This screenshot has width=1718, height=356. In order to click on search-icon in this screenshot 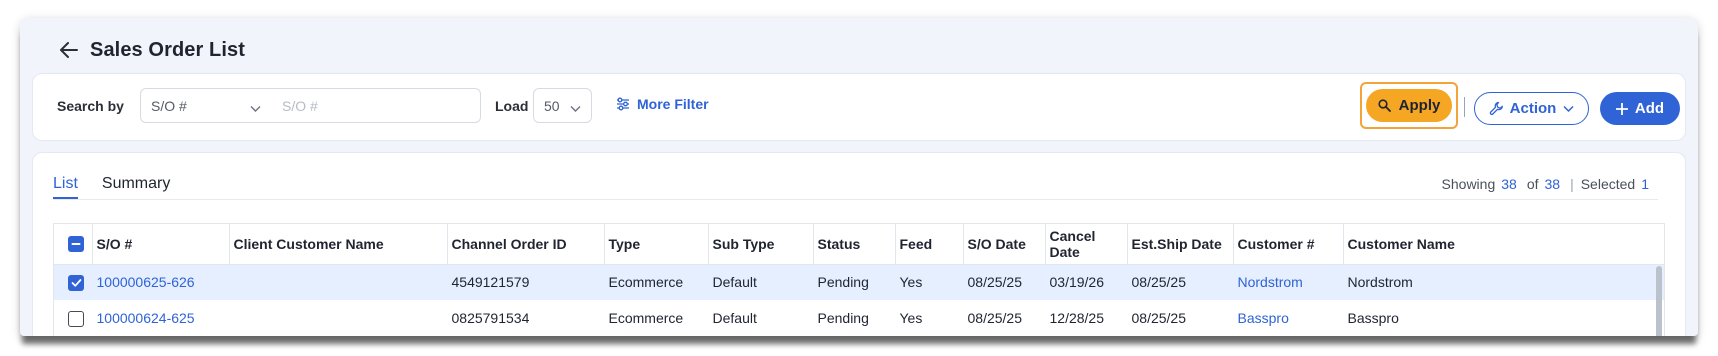, I will do `click(1384, 105)`.